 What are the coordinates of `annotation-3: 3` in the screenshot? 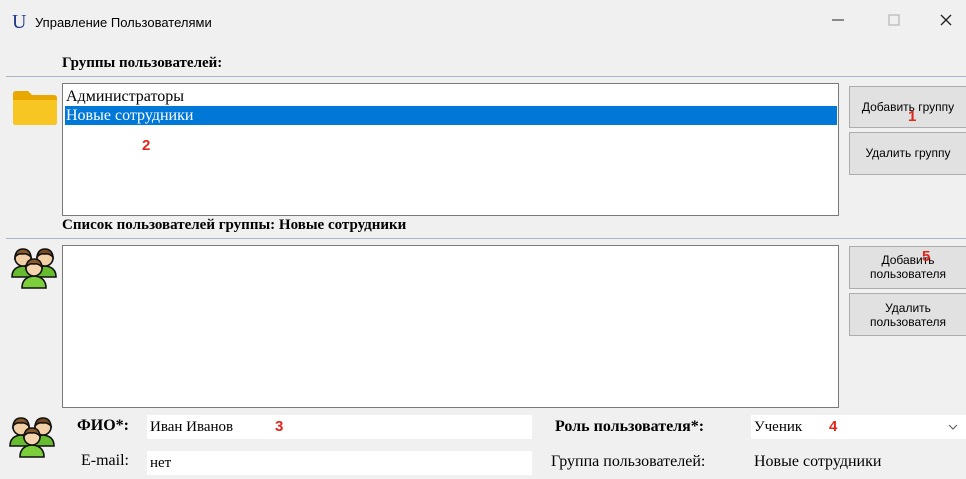 It's located at (279, 426).